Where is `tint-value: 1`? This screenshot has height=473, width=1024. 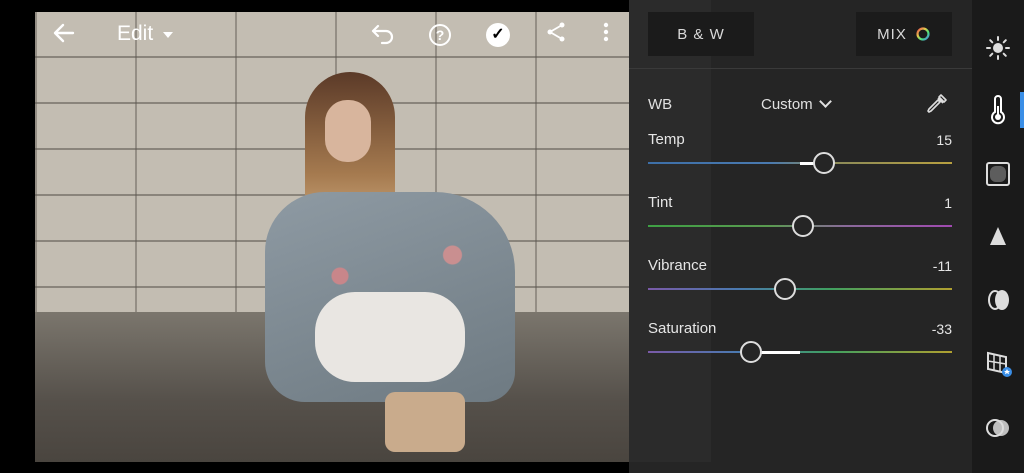
tint-value: 1 is located at coordinates (948, 203).